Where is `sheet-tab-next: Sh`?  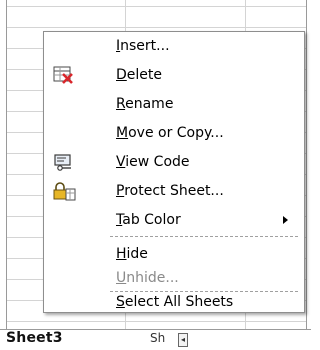 sheet-tab-next: Sh is located at coordinates (157, 338).